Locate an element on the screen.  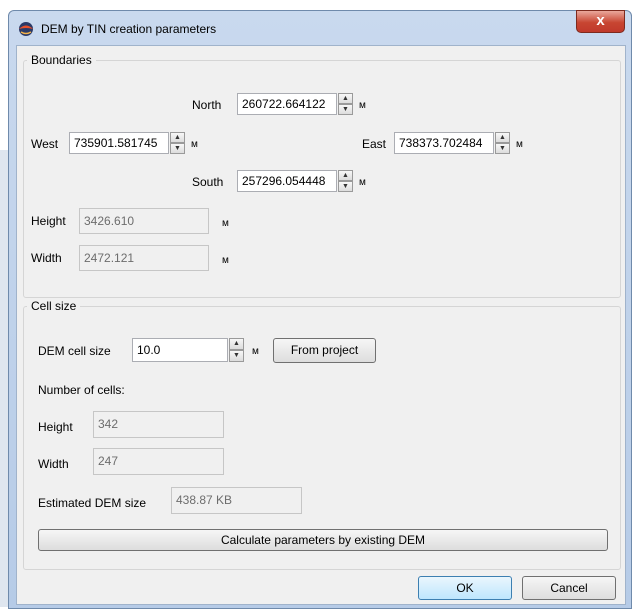
cell-size-group-label: Cell size is located at coordinates (54, 306).